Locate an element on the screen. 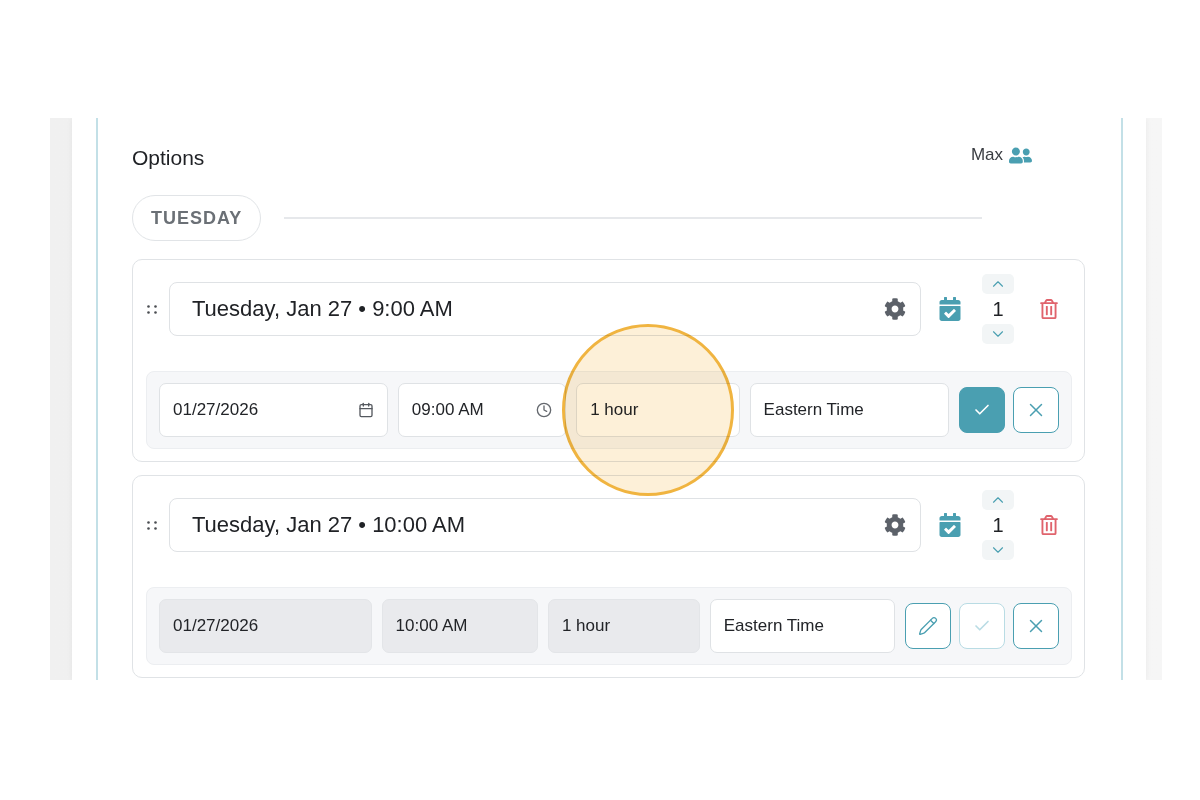  max-label: Max is located at coordinates (986, 155).